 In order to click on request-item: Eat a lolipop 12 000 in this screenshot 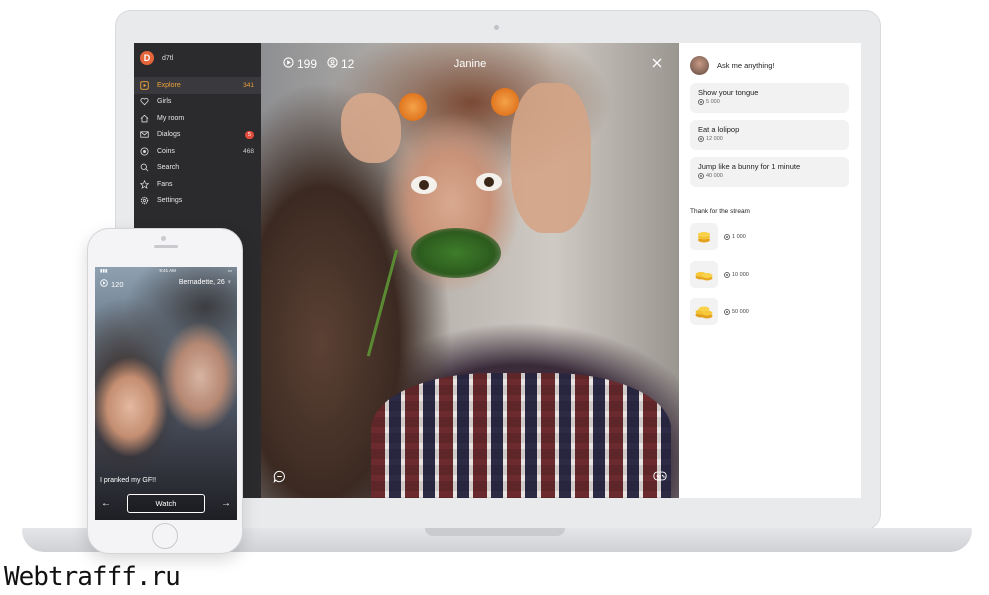, I will do `click(769, 135)`.